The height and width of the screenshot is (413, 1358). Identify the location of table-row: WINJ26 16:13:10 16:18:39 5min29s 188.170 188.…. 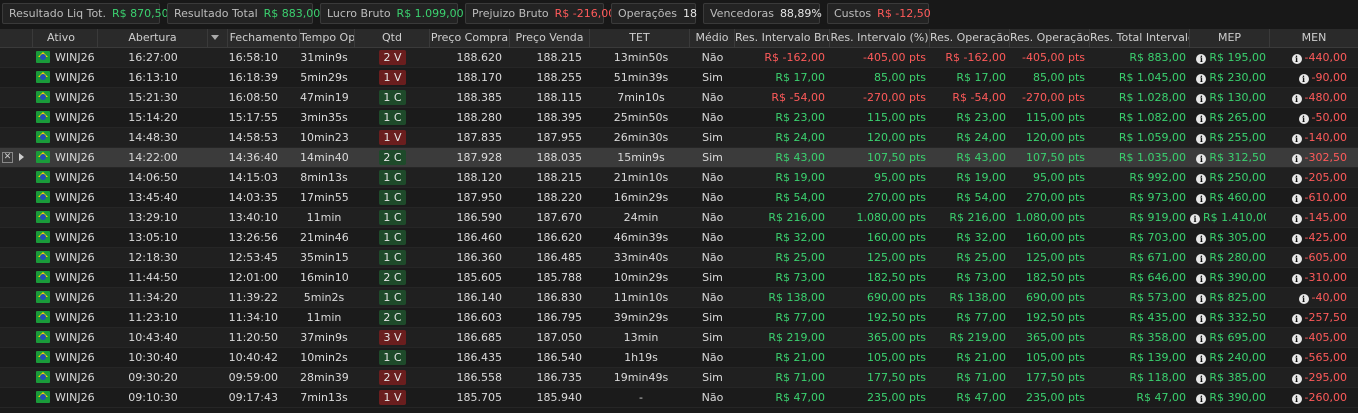
(679, 78).